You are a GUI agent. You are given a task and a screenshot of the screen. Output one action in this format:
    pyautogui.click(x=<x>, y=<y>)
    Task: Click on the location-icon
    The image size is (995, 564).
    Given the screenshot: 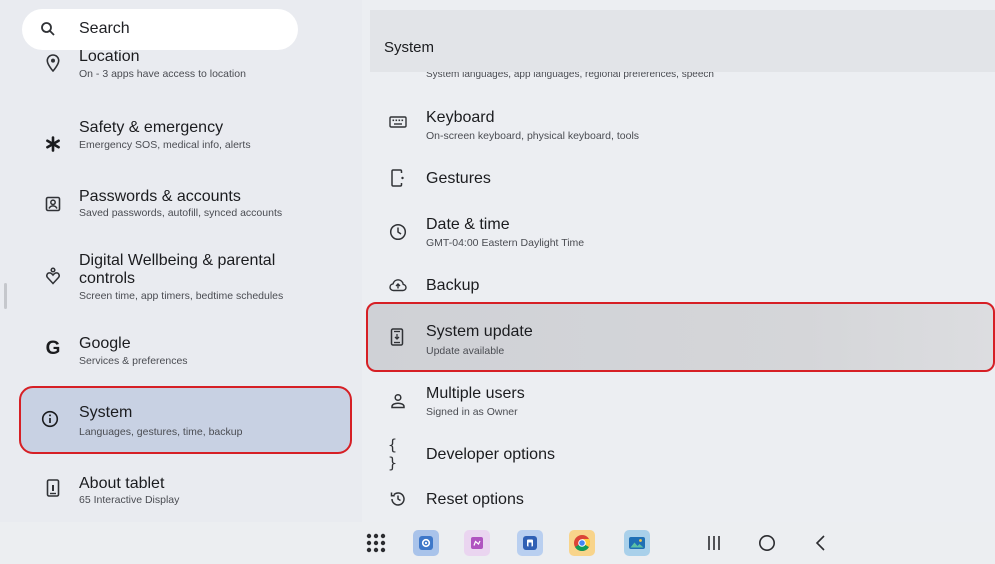 What is the action you would take?
    pyautogui.click(x=53, y=63)
    